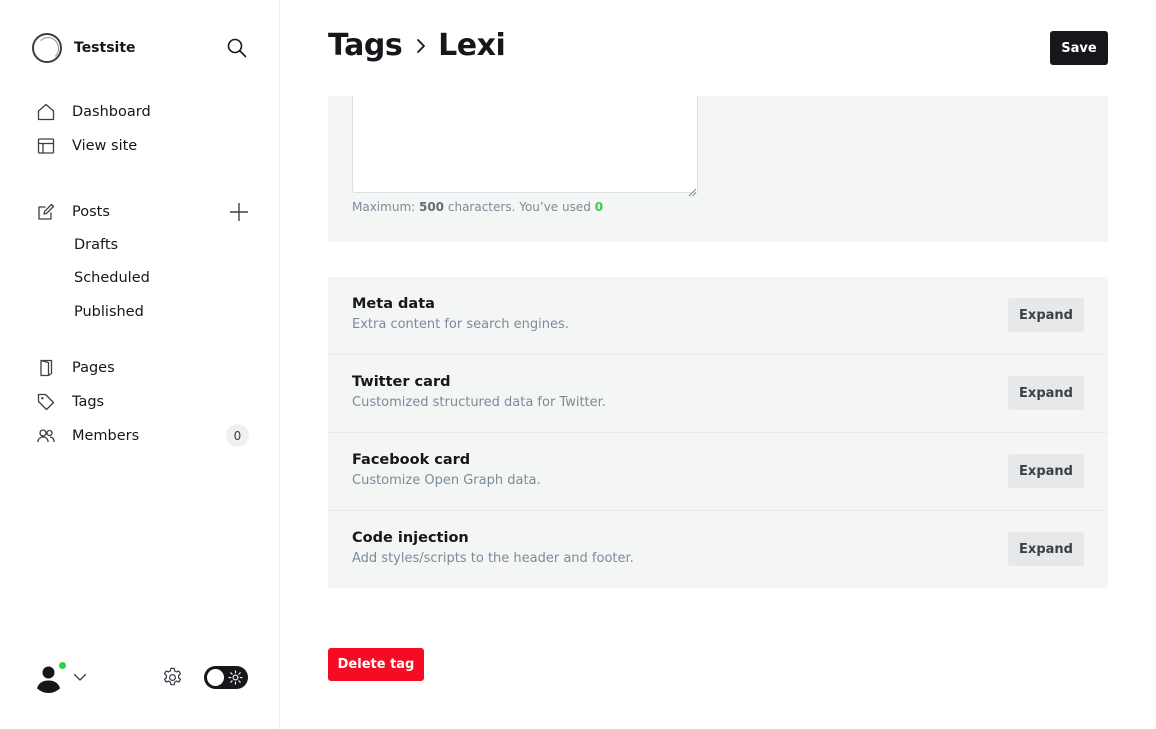  What do you see at coordinates (96, 245) in the screenshot?
I see `sidebar-item-drafts: Drafts` at bounding box center [96, 245].